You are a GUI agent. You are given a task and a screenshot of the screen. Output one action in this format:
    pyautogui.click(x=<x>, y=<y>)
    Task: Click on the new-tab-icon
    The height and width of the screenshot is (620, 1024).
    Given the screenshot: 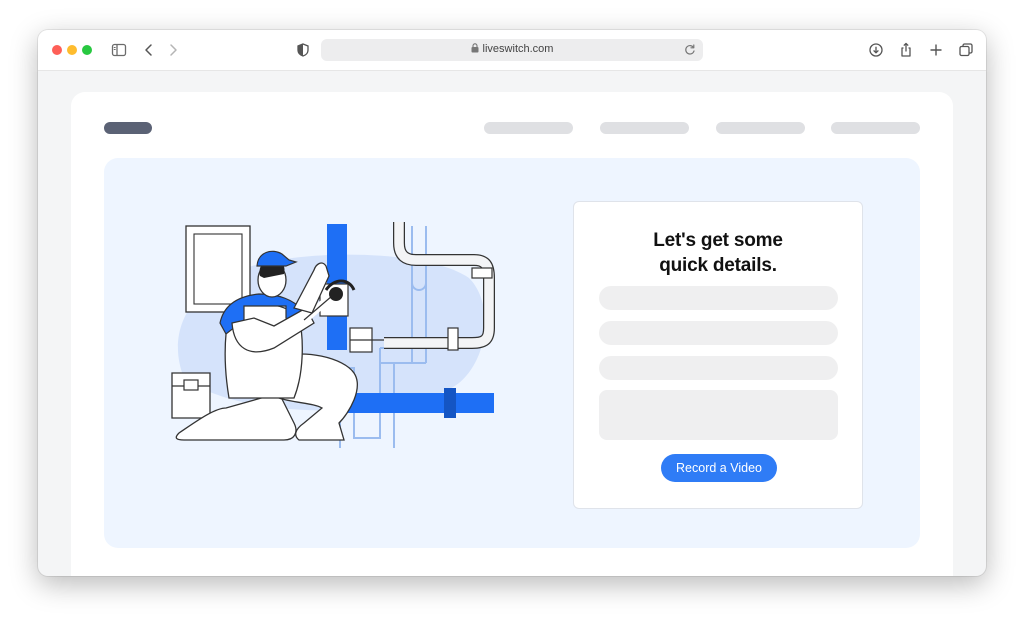 What is the action you would take?
    pyautogui.click(x=936, y=50)
    